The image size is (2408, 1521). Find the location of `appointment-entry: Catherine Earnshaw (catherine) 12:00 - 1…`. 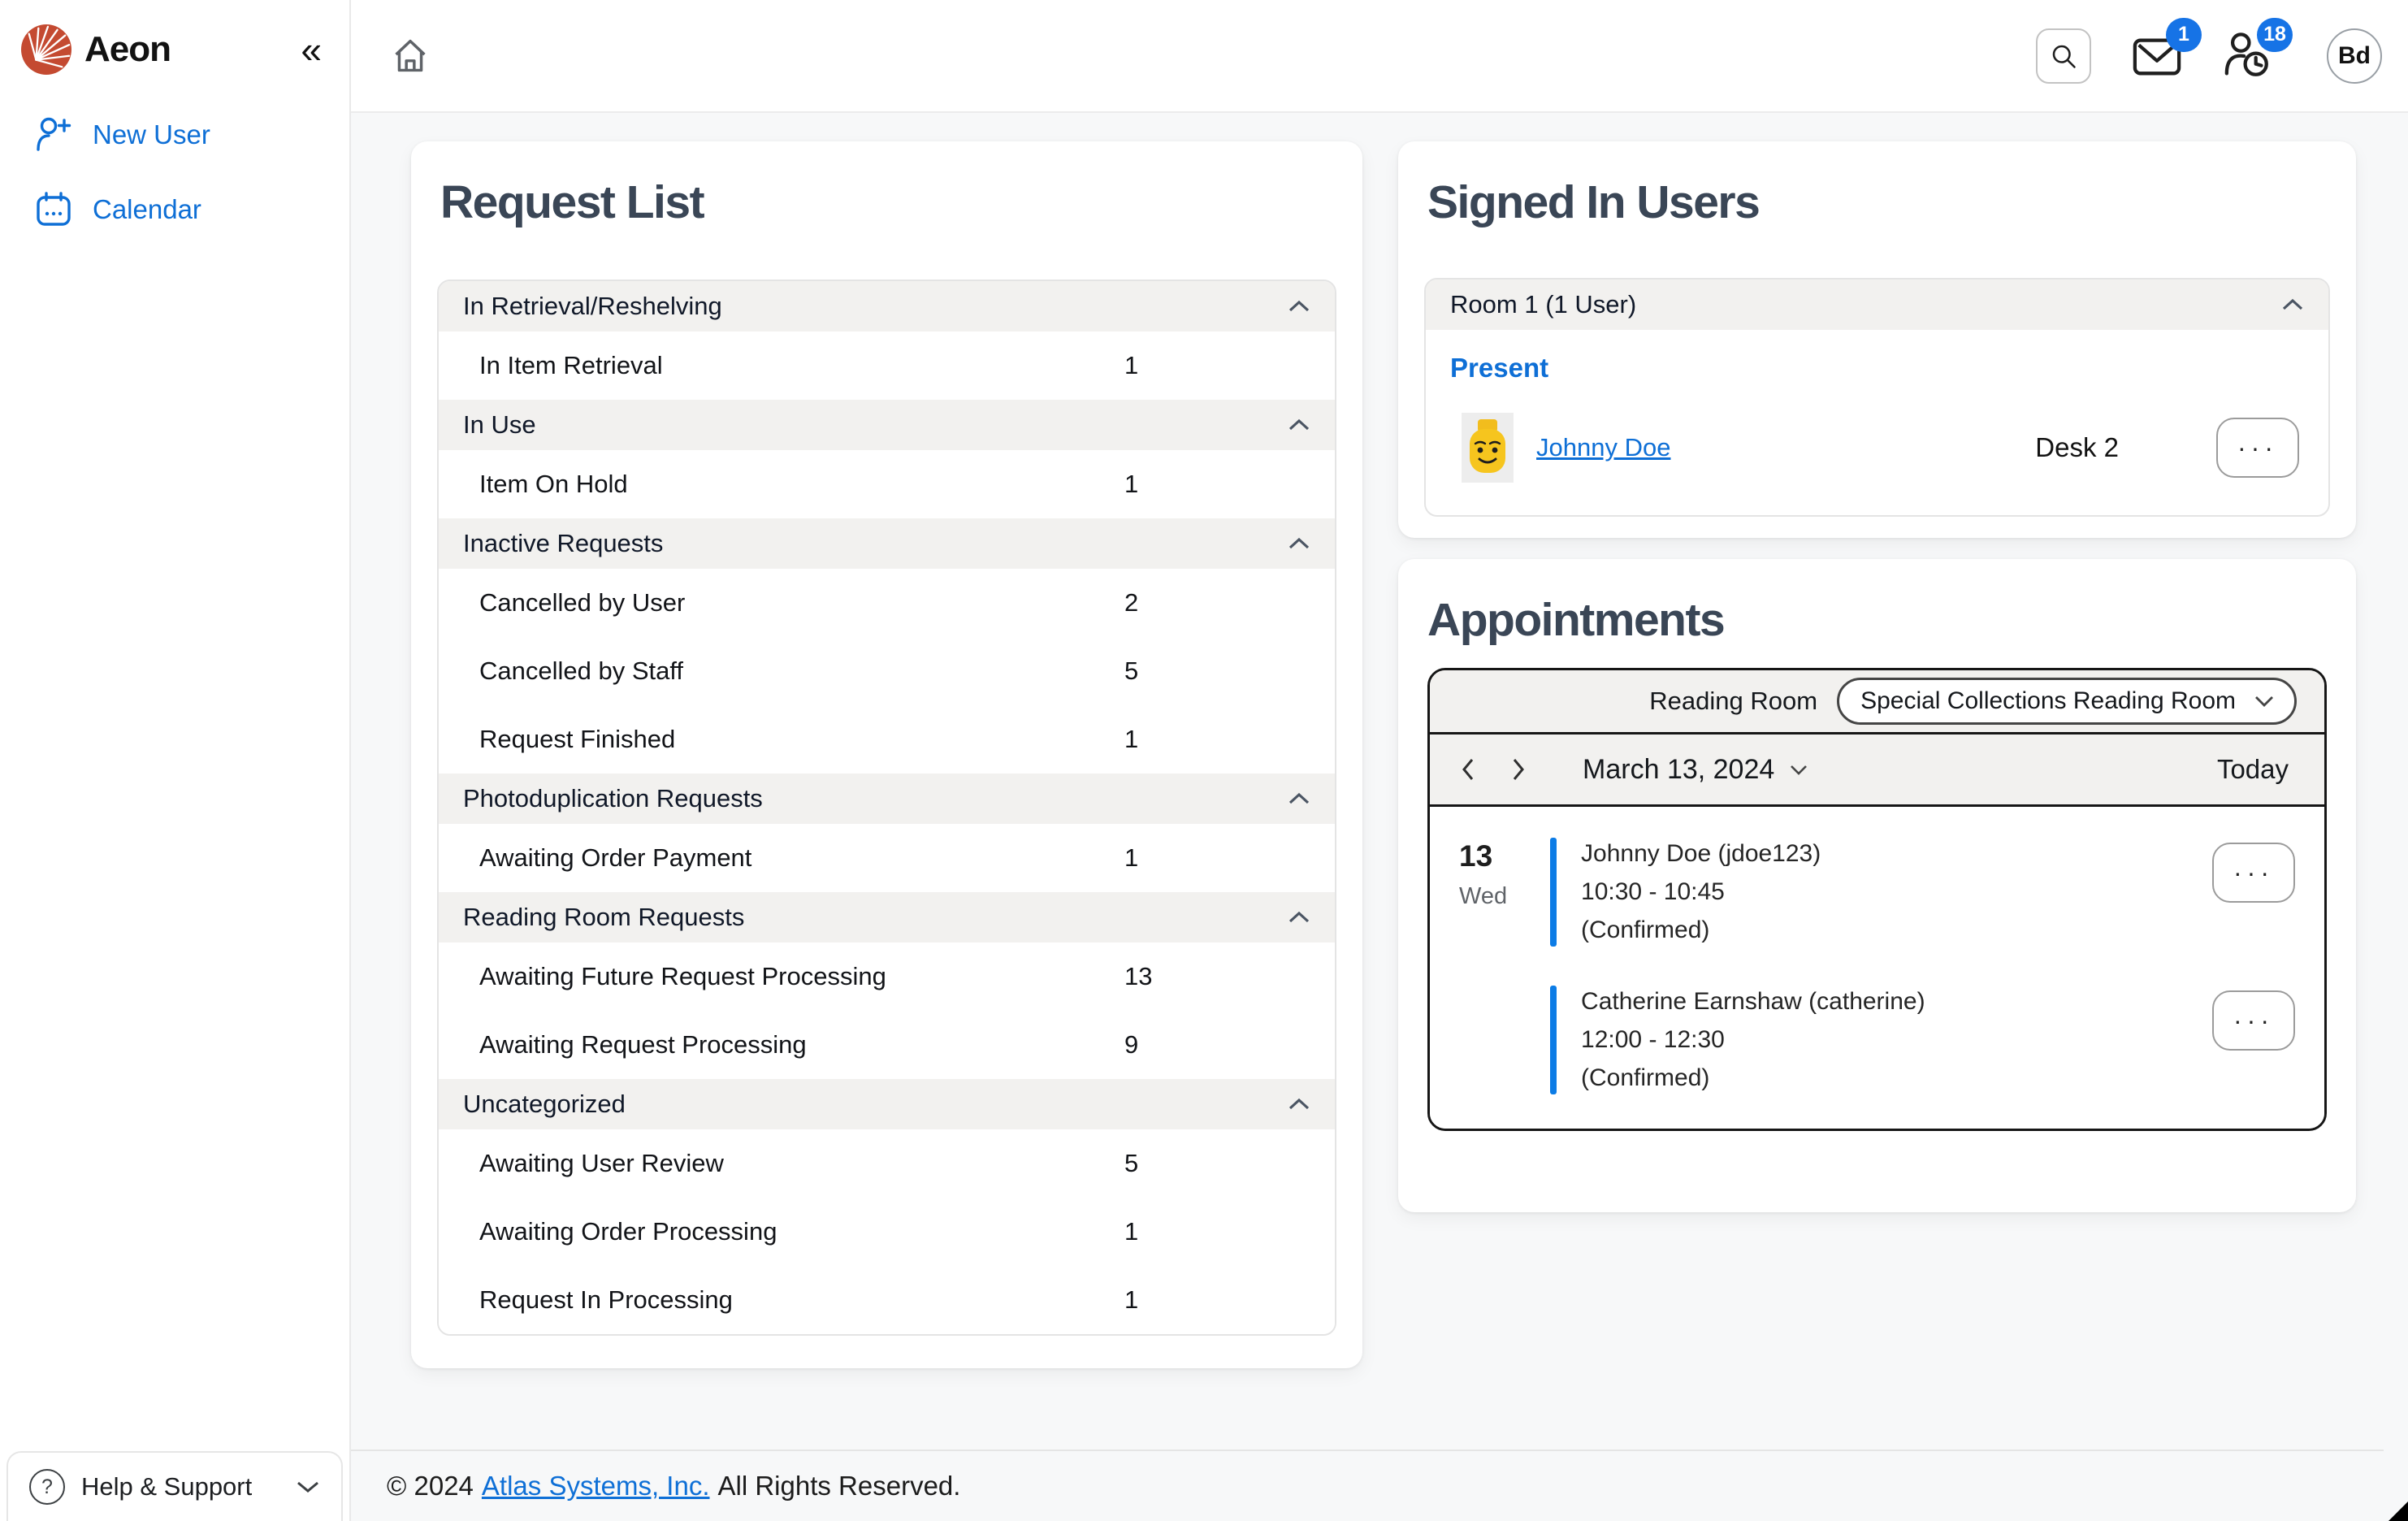

appointment-entry: Catherine Earnshaw (catherine) 12:00 - 1… is located at coordinates (1877, 1040).